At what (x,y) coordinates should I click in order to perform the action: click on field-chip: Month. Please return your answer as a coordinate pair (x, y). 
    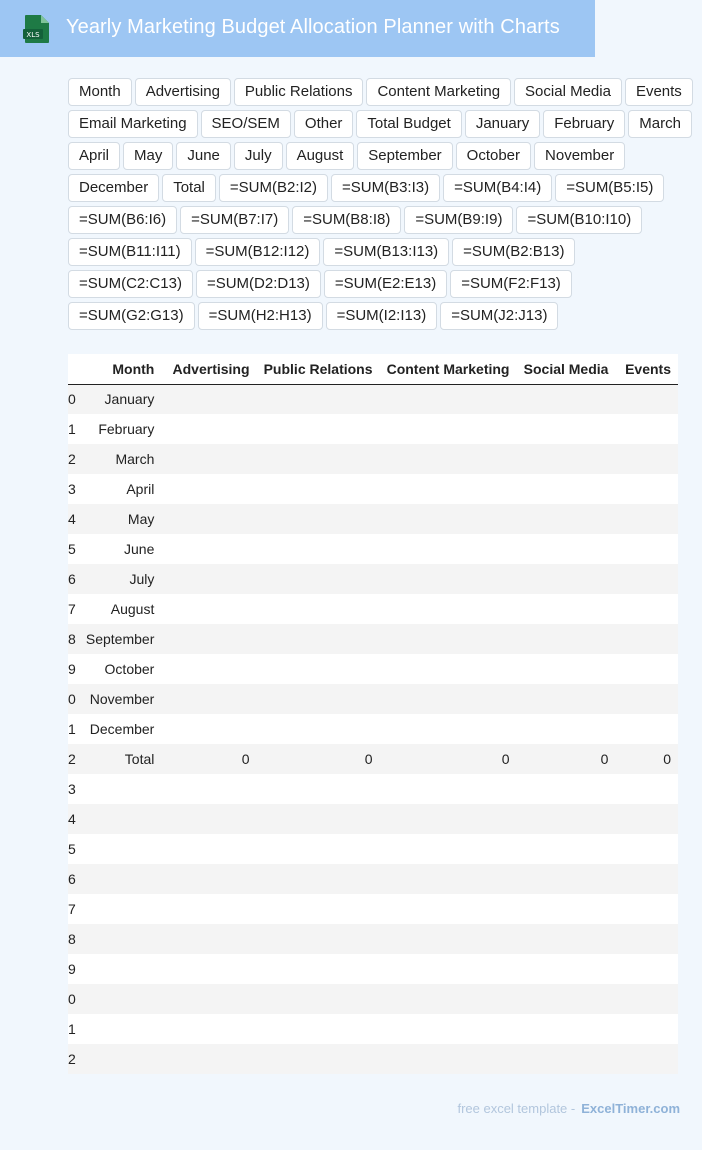
    Looking at the image, I should click on (100, 92).